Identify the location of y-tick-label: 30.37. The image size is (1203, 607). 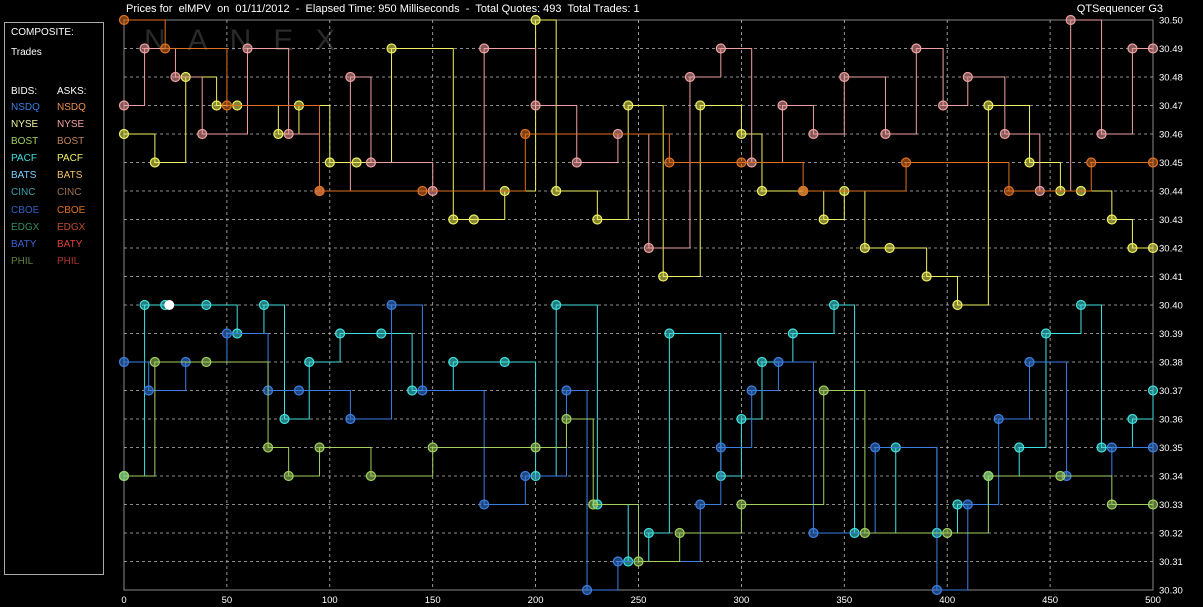
(1171, 391).